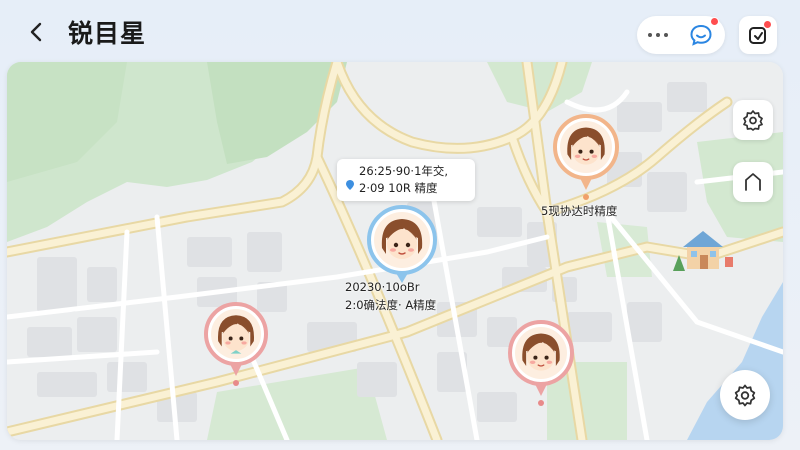  What do you see at coordinates (382, 287) in the screenshot?
I see `marker-label-center-line1: 20230·10oBr` at bounding box center [382, 287].